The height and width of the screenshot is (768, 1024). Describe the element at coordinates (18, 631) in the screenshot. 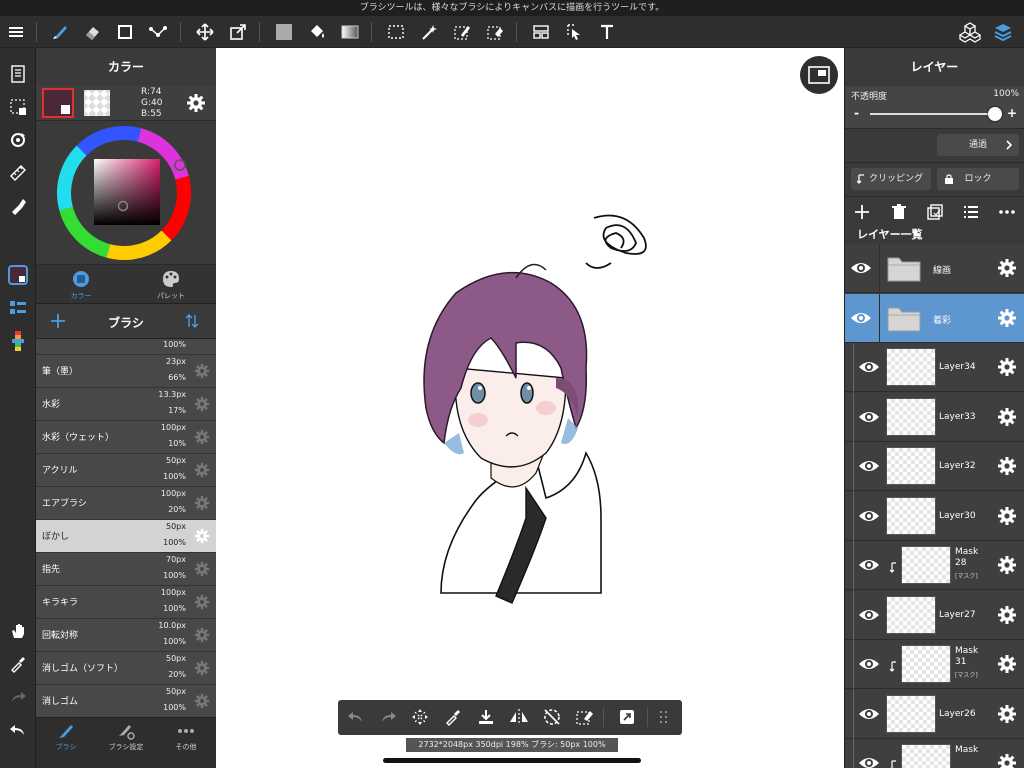

I see `hand-tool-icon` at that location.